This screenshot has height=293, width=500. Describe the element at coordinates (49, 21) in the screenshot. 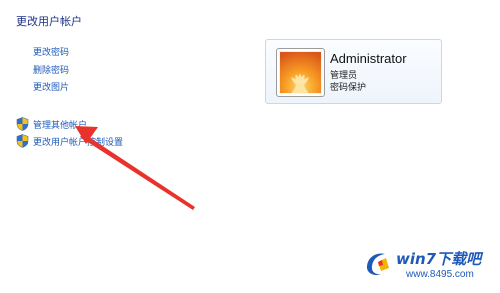

I see `page-title: 更改用户帐户` at that location.